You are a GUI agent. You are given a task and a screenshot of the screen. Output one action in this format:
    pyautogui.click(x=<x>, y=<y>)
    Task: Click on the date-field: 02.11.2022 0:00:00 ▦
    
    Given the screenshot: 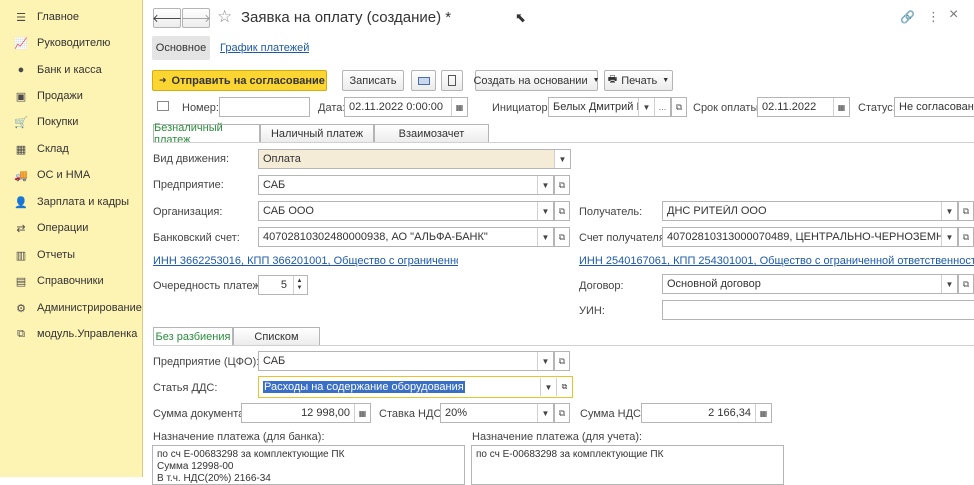 What is the action you would take?
    pyautogui.click(x=406, y=107)
    